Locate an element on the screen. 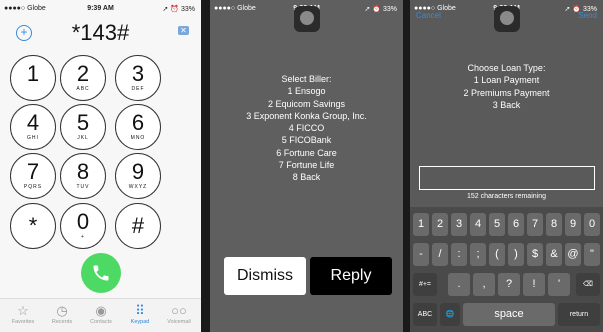 The width and height of the screenshot is (603, 332). keypad-key-*: * is located at coordinates (33, 226).